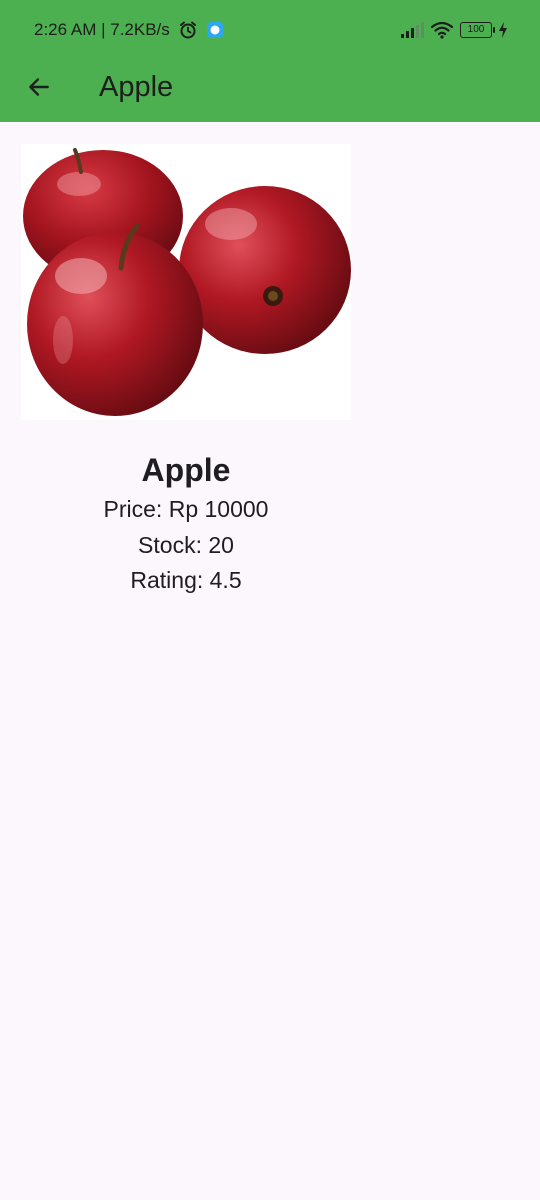 Image resolution: width=540 pixels, height=1200 pixels. I want to click on wifi-icon, so click(442, 30).